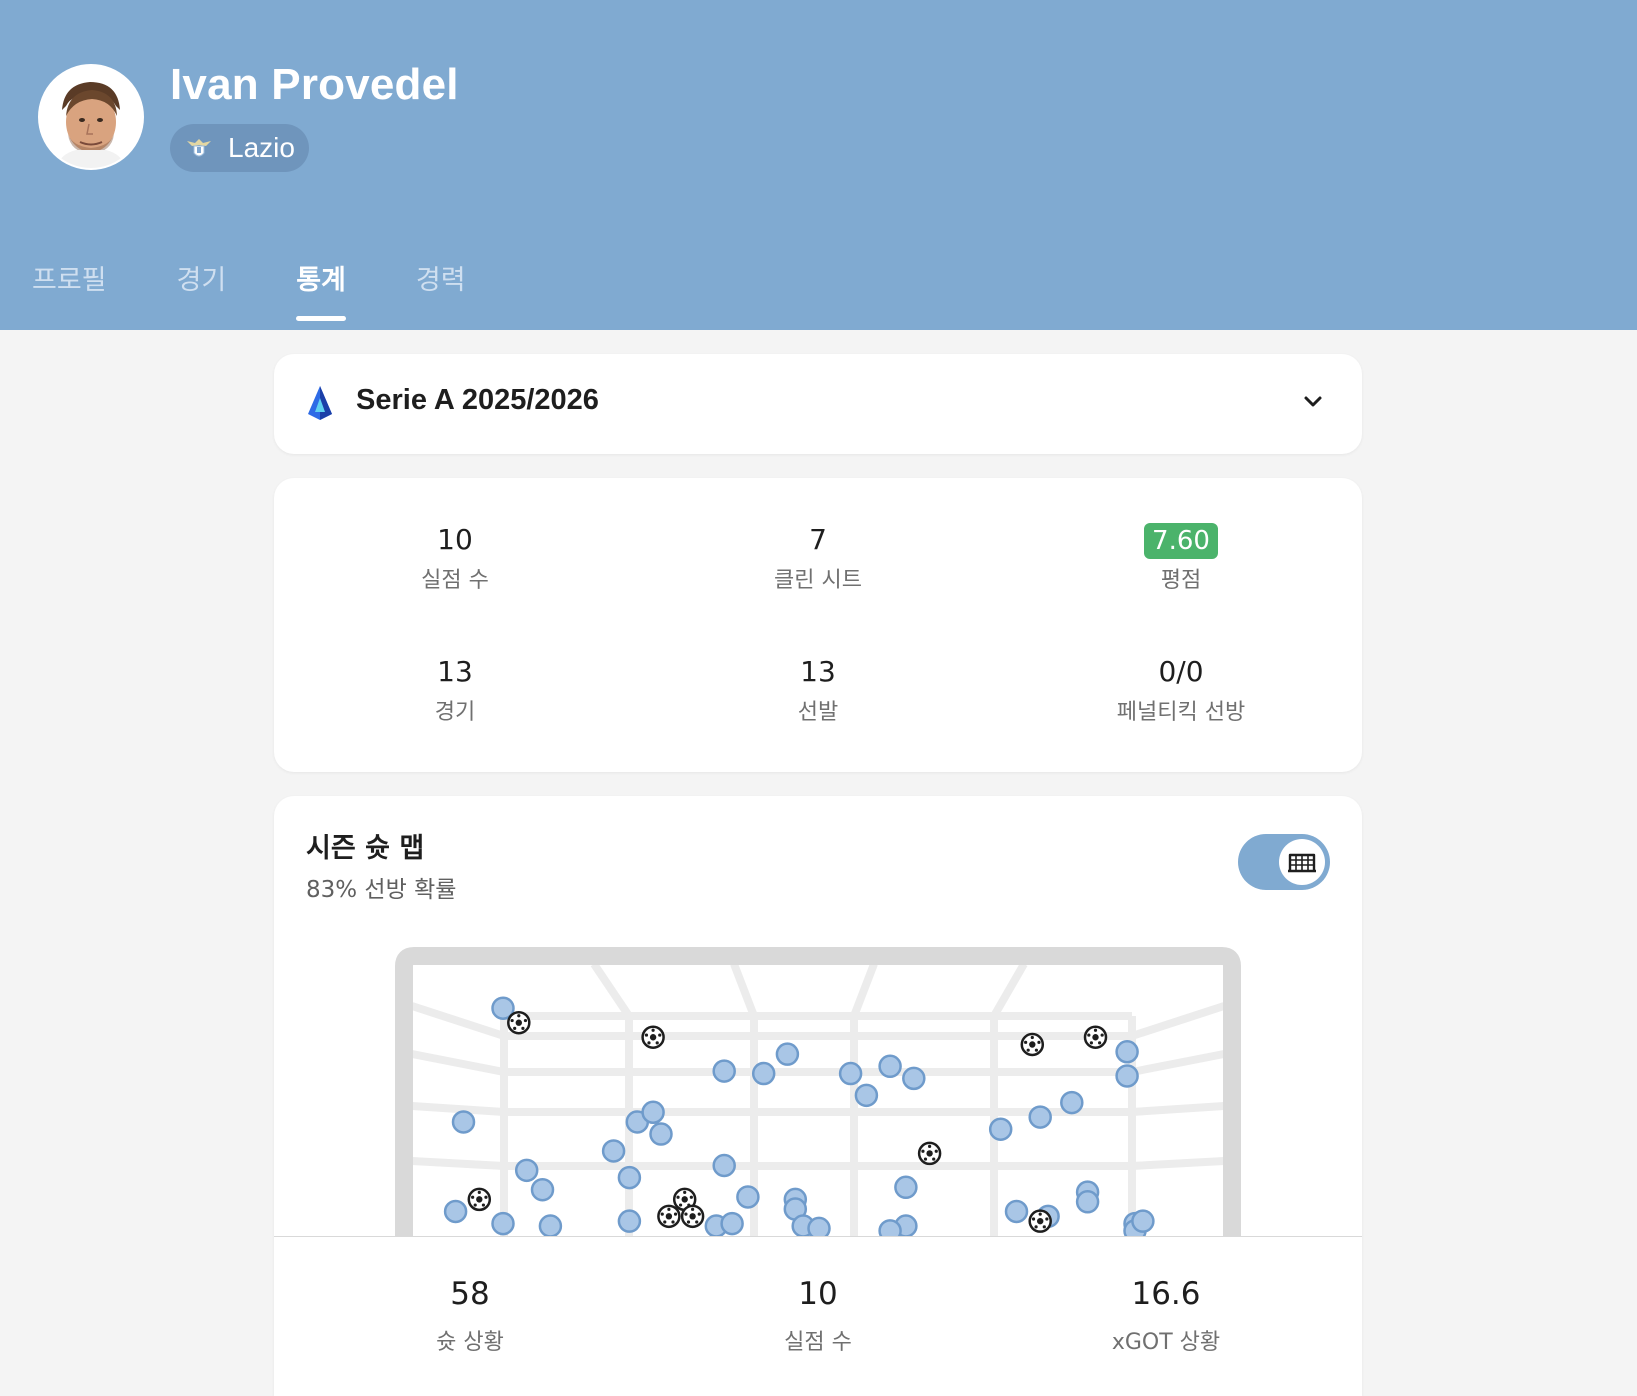 This screenshot has height=1396, width=1637. Describe the element at coordinates (1181, 541) in the screenshot. I see `rating-badge: 7.60` at that location.